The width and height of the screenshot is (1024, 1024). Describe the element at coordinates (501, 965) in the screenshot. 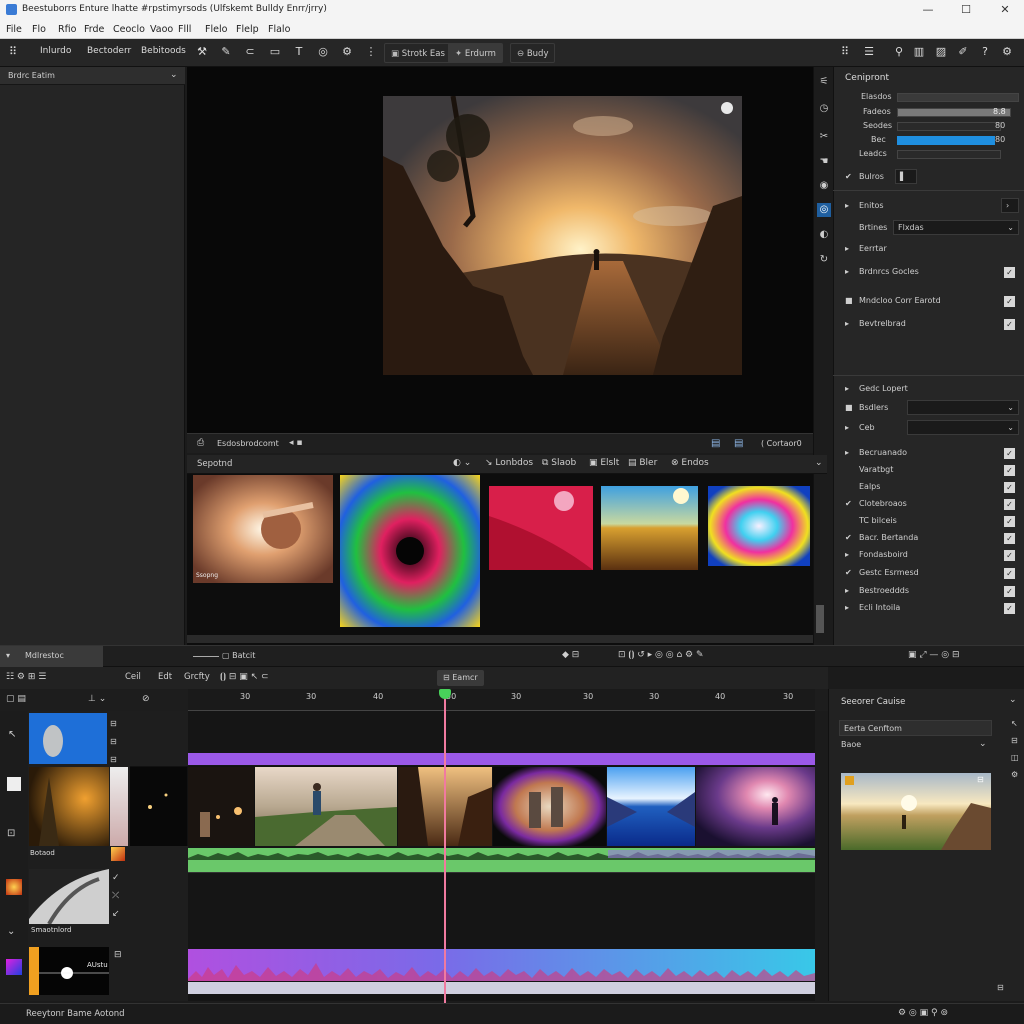

I see `audio-clip-cyan` at that location.